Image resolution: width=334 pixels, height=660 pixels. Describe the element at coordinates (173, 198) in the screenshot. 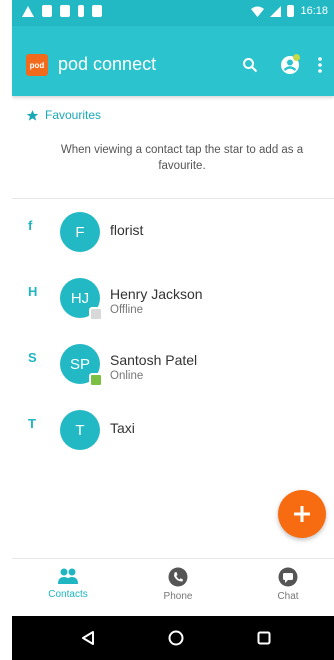

I see `divider` at that location.